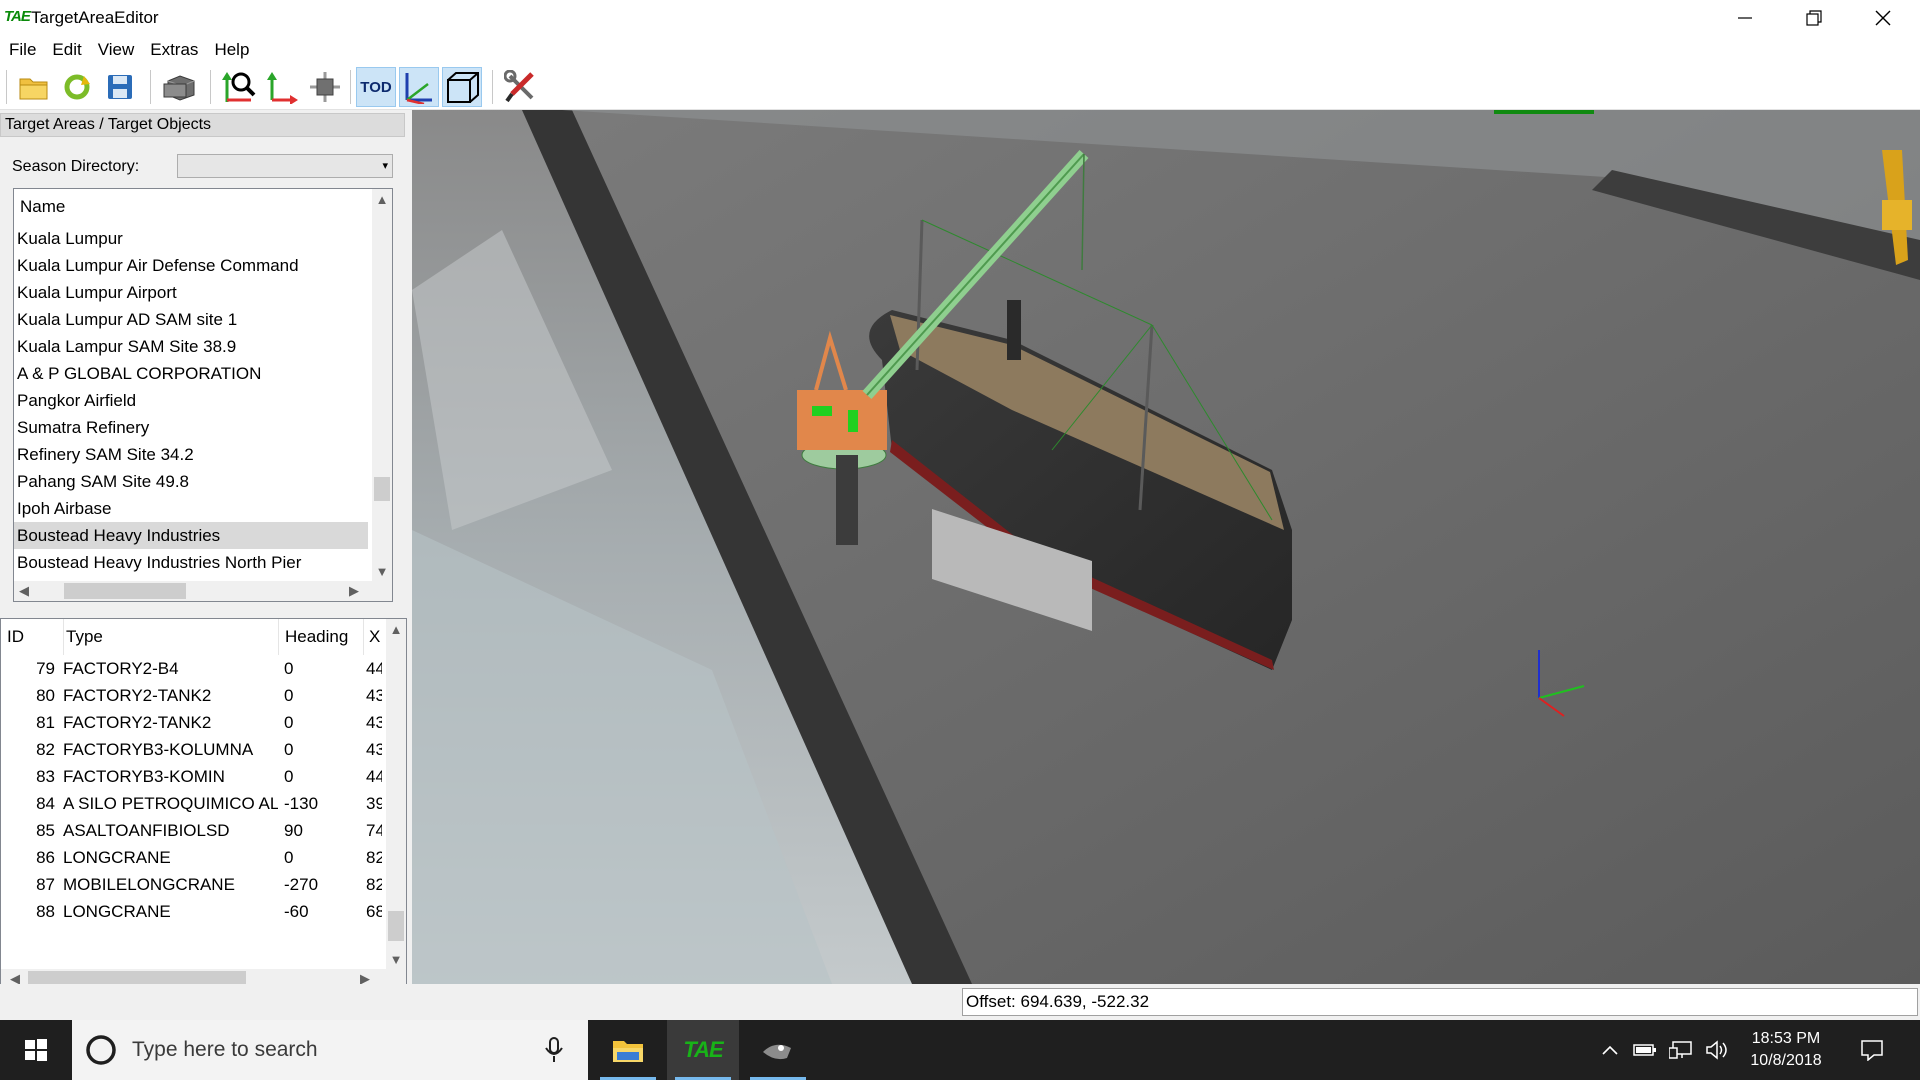 The width and height of the screenshot is (1920, 1080). I want to click on cortana-icon, so click(101, 1050).